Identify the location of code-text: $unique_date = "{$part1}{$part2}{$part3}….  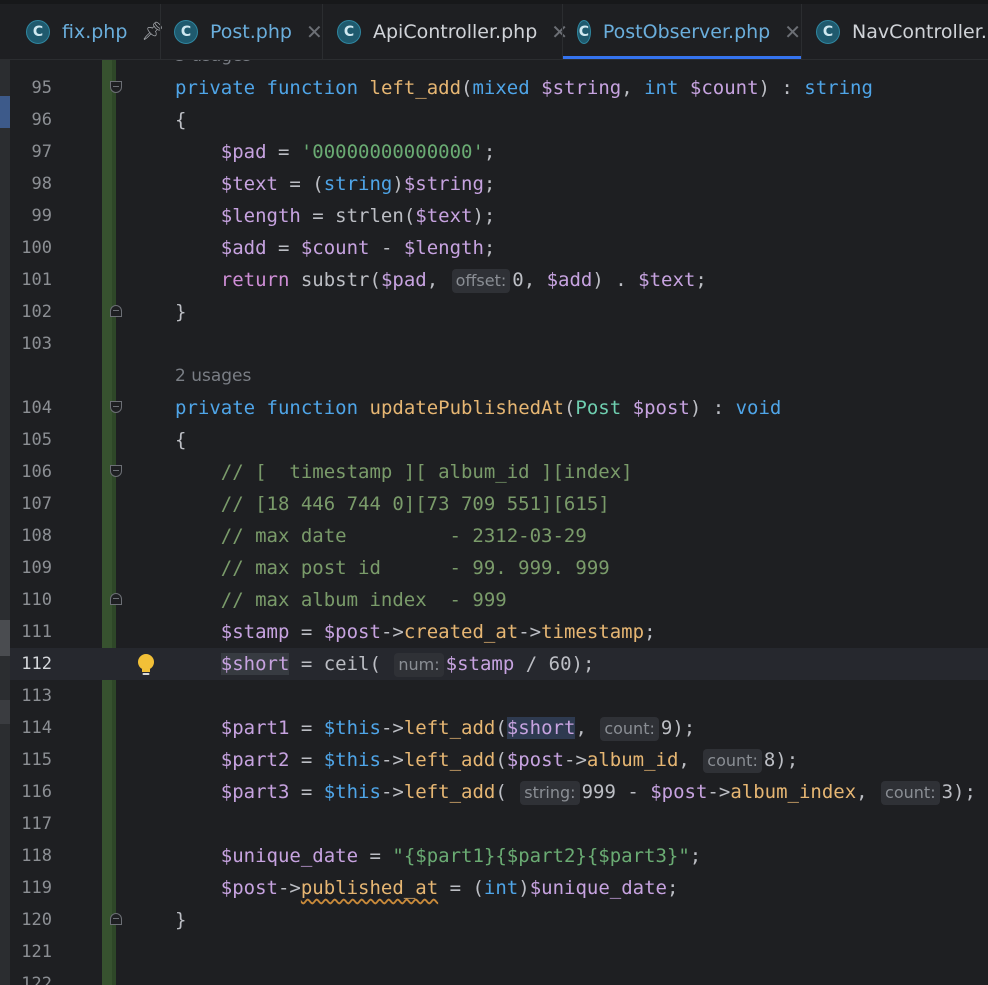
(461, 856).